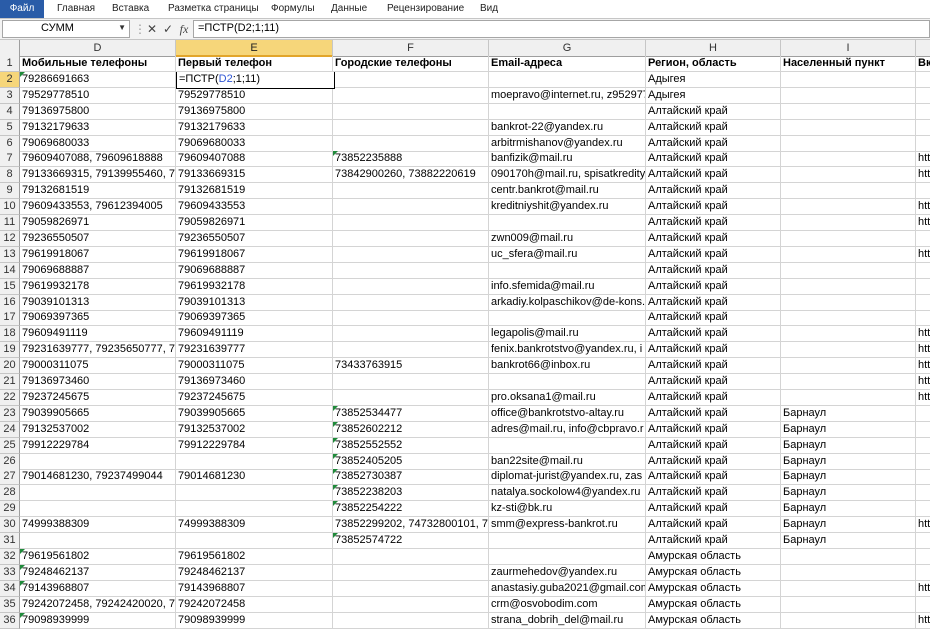 The width and height of the screenshot is (930, 629). What do you see at coordinates (411, 509) in the screenshot?
I see `cell-f: 73852254222` at bounding box center [411, 509].